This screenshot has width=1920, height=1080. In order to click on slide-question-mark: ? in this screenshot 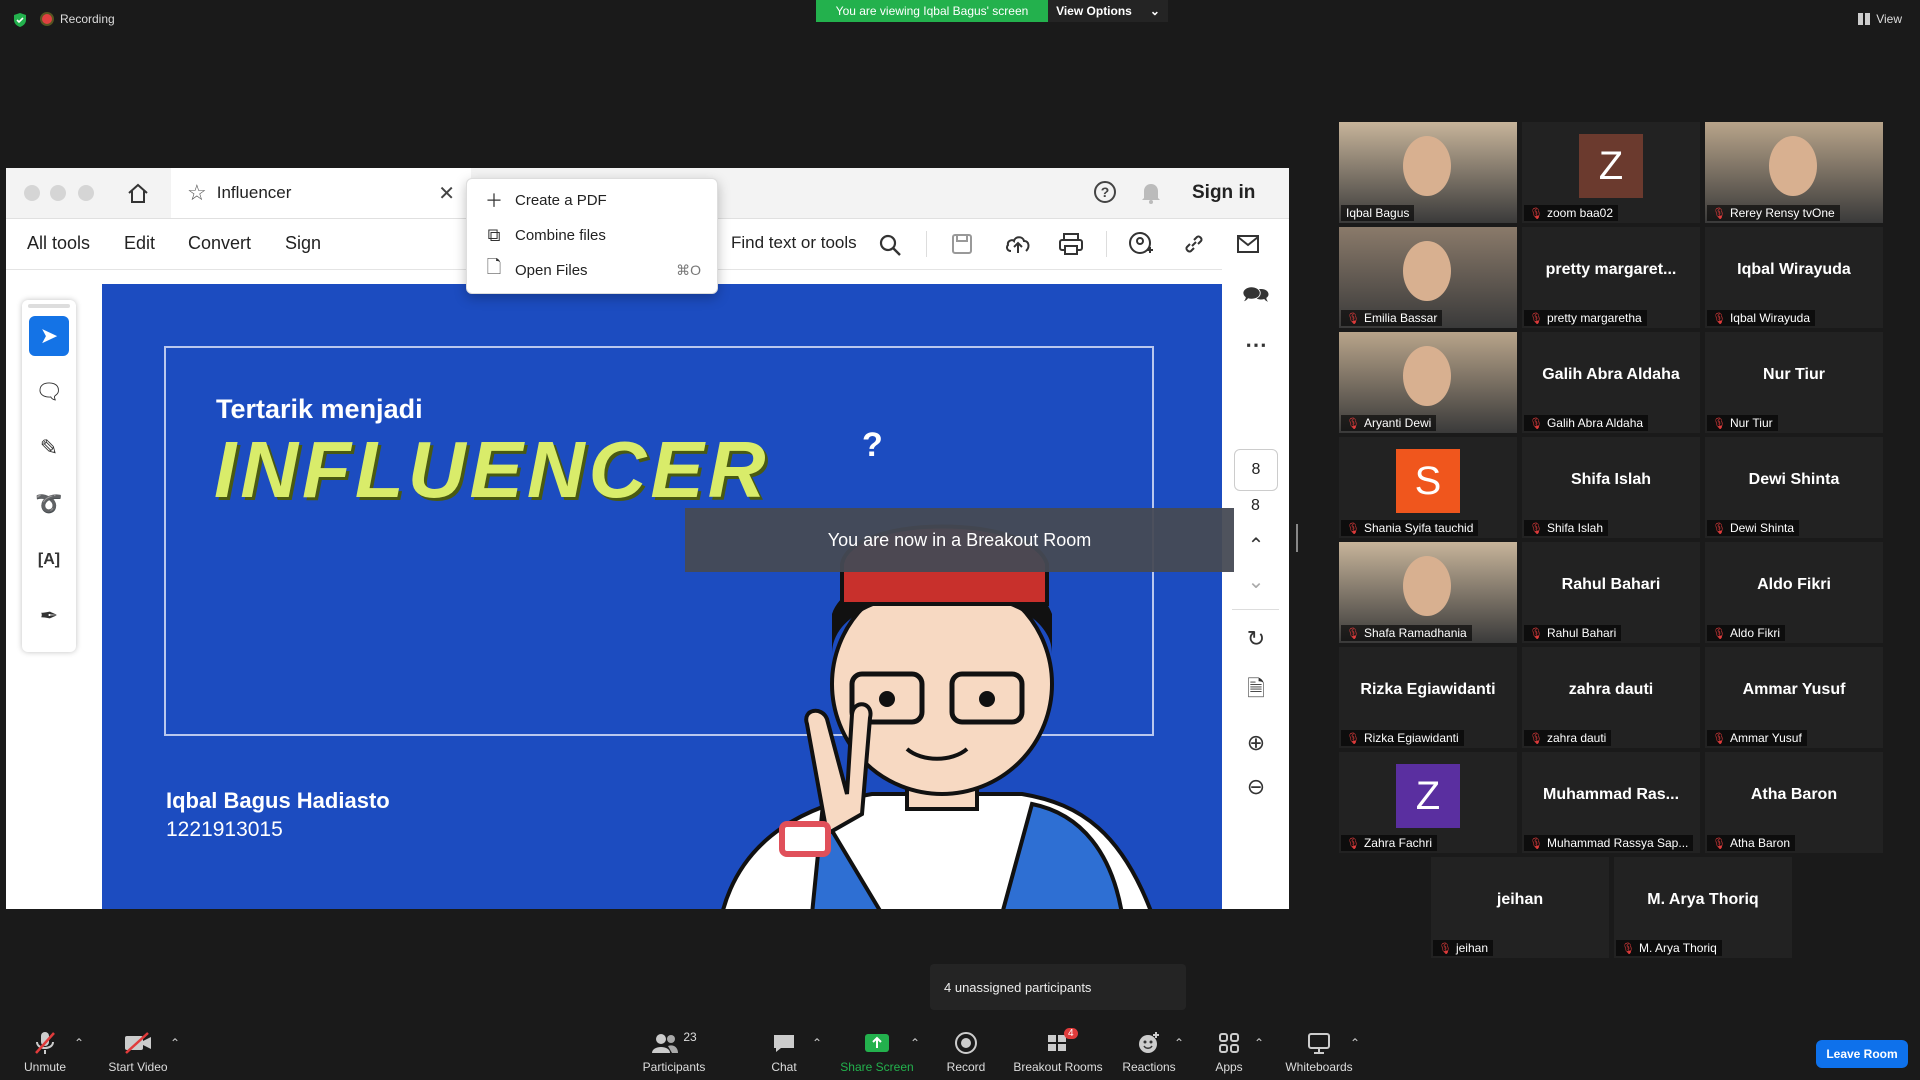, I will do `click(872, 445)`.